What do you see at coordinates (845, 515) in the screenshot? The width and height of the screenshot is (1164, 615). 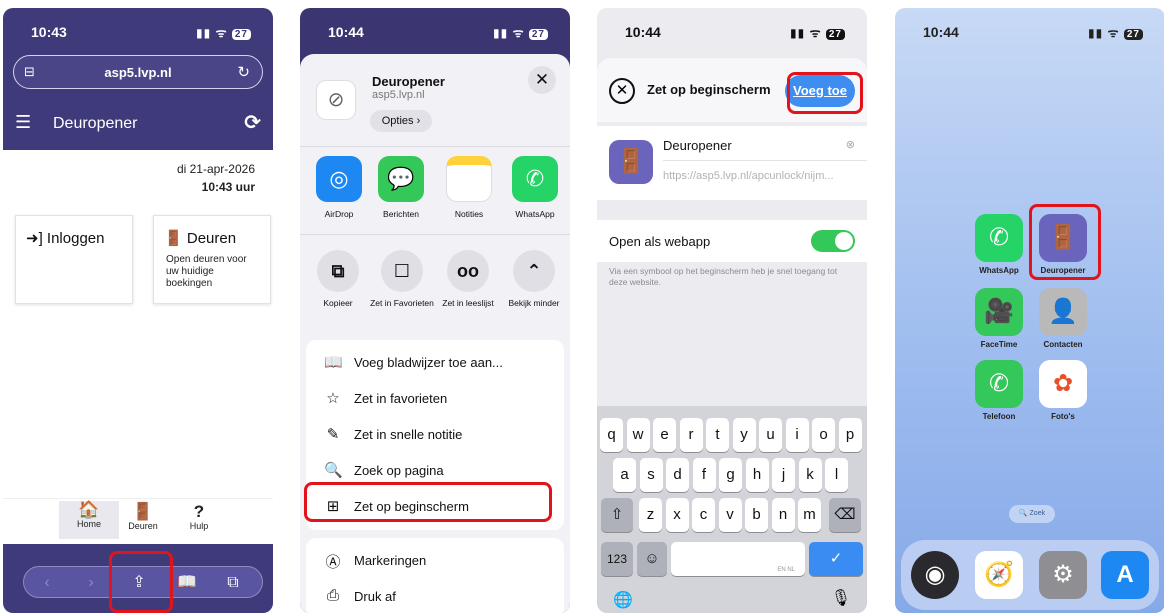 I see `backspace-key: ⌫` at bounding box center [845, 515].